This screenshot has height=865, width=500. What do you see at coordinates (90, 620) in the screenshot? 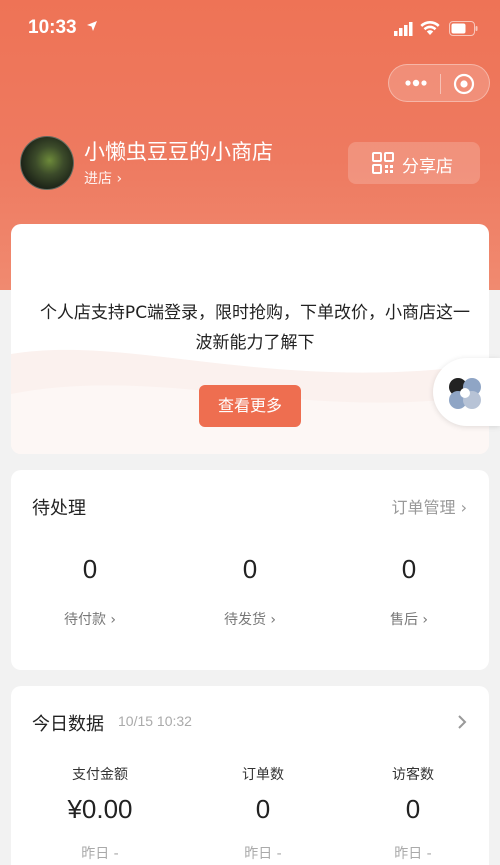
I see `pending-payment-label: 待付款 ›` at bounding box center [90, 620].